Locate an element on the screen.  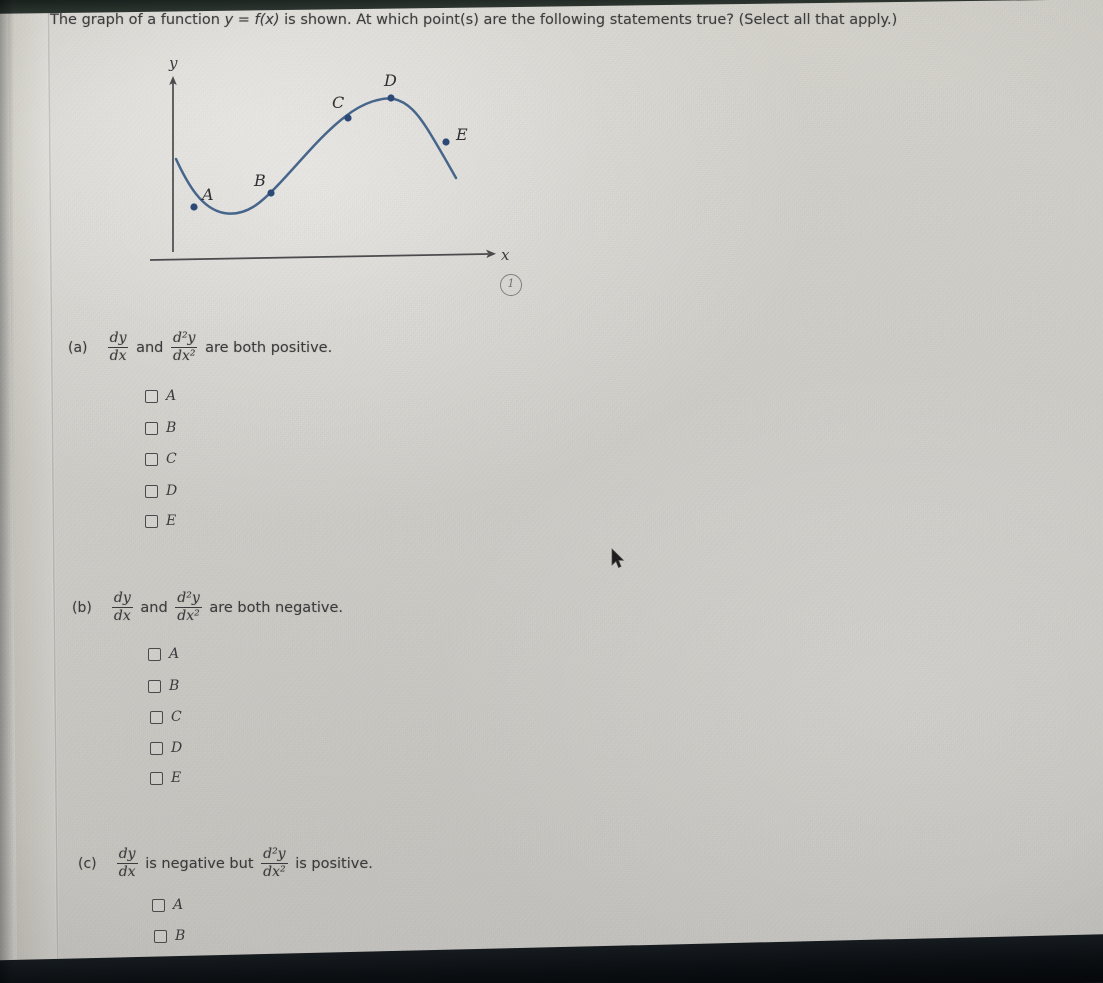
part-b-first-den: dx is located at coordinates (122, 615).